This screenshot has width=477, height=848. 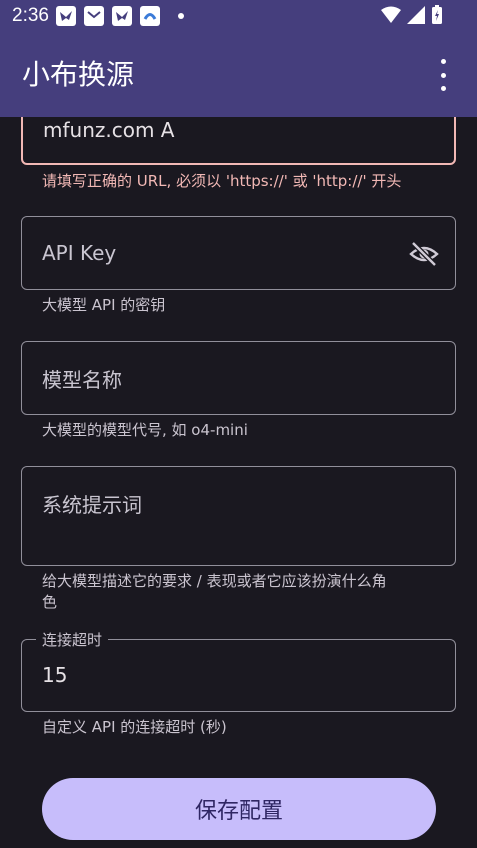 I want to click on timeout-field: 连接超时 15, so click(x=238, y=670).